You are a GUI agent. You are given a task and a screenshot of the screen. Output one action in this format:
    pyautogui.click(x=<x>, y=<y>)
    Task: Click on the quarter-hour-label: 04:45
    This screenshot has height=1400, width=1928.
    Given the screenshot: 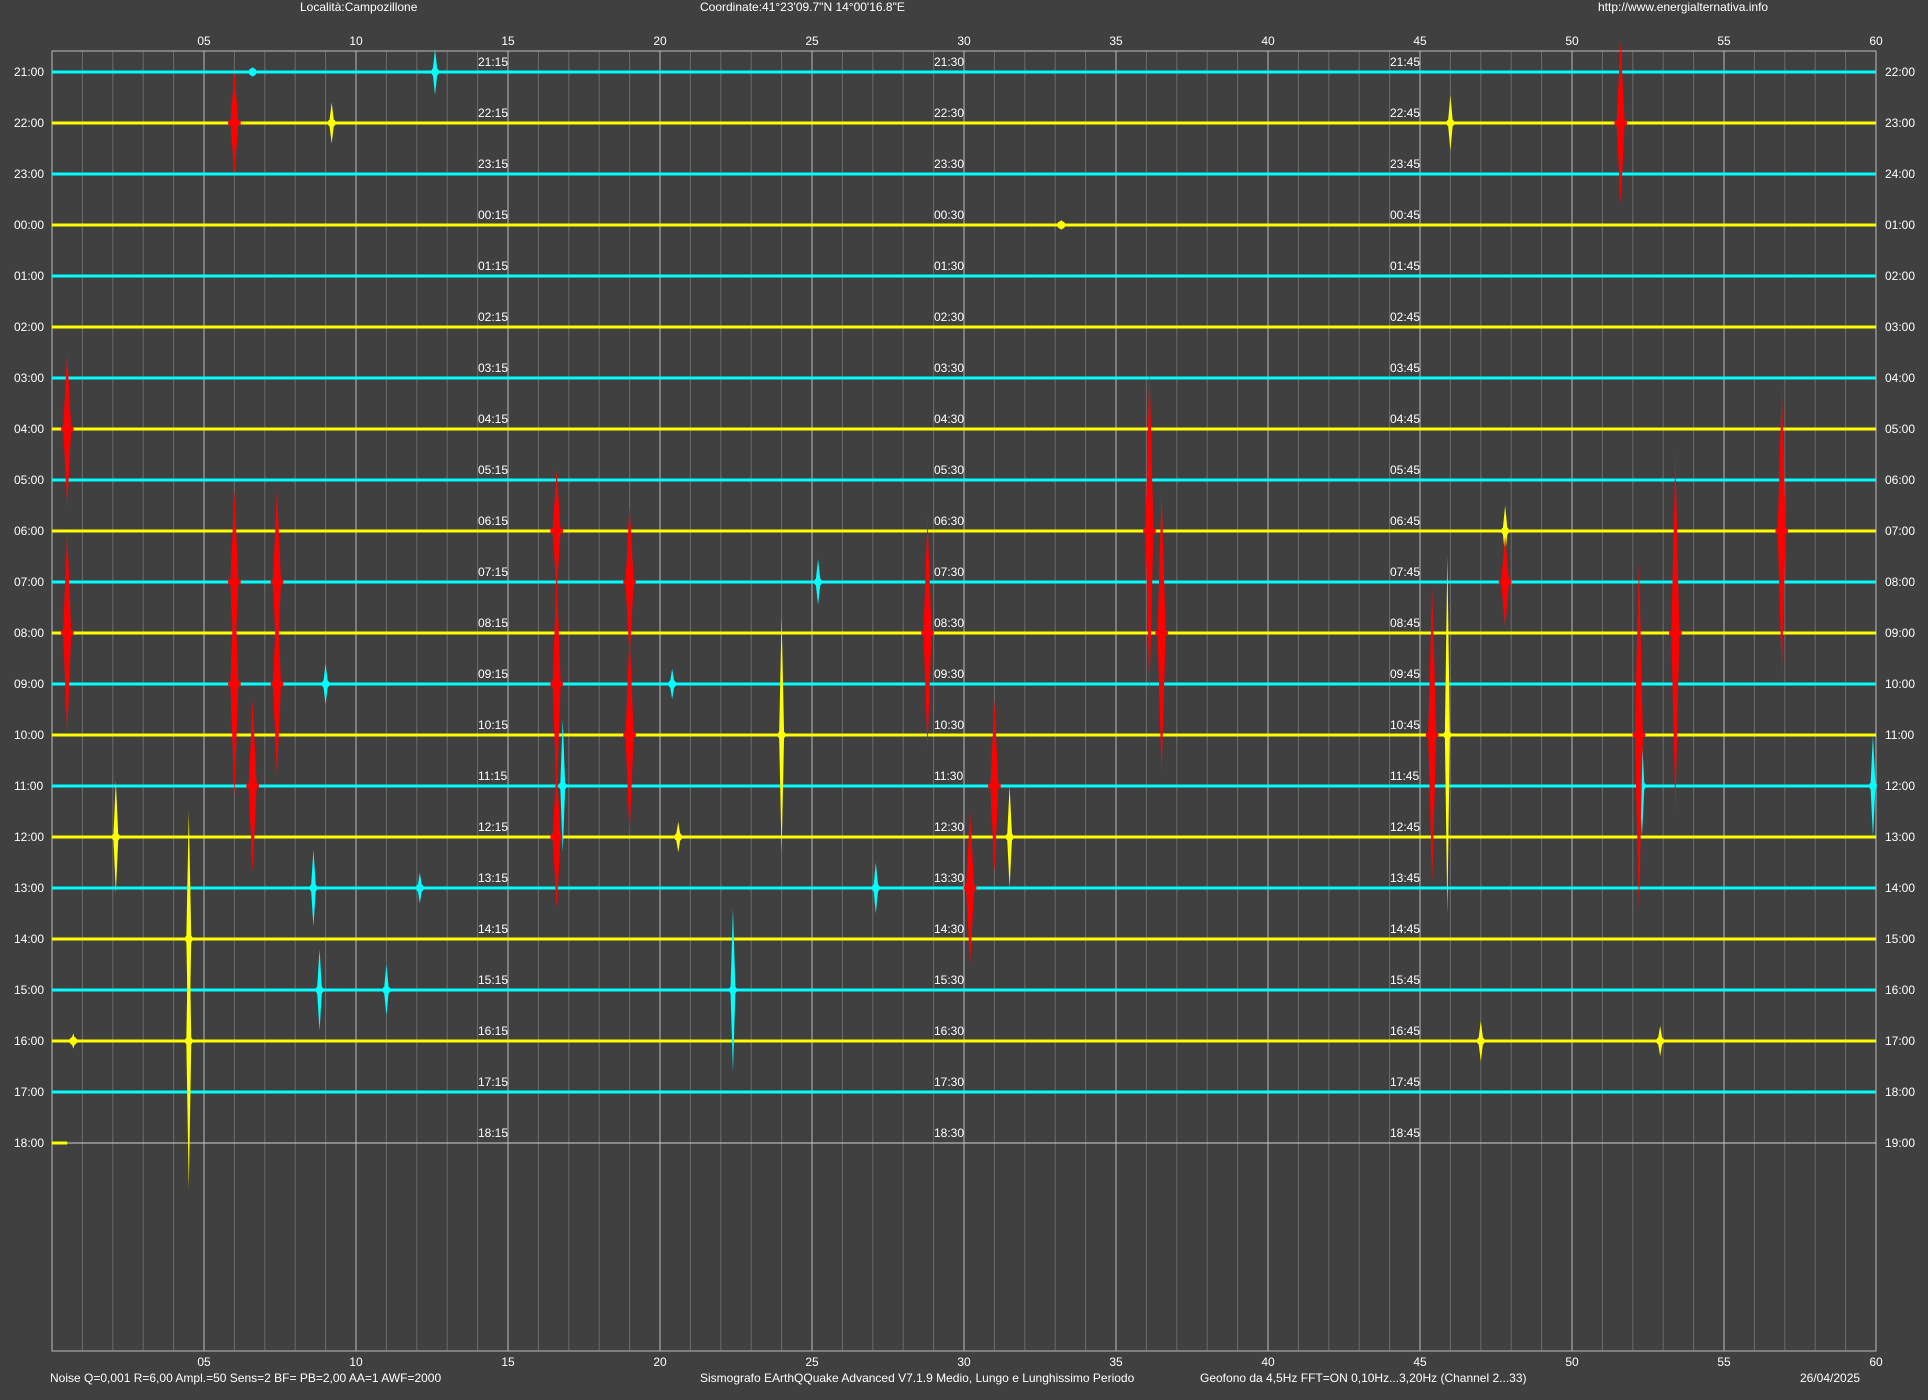 What is the action you would take?
    pyautogui.click(x=1405, y=419)
    